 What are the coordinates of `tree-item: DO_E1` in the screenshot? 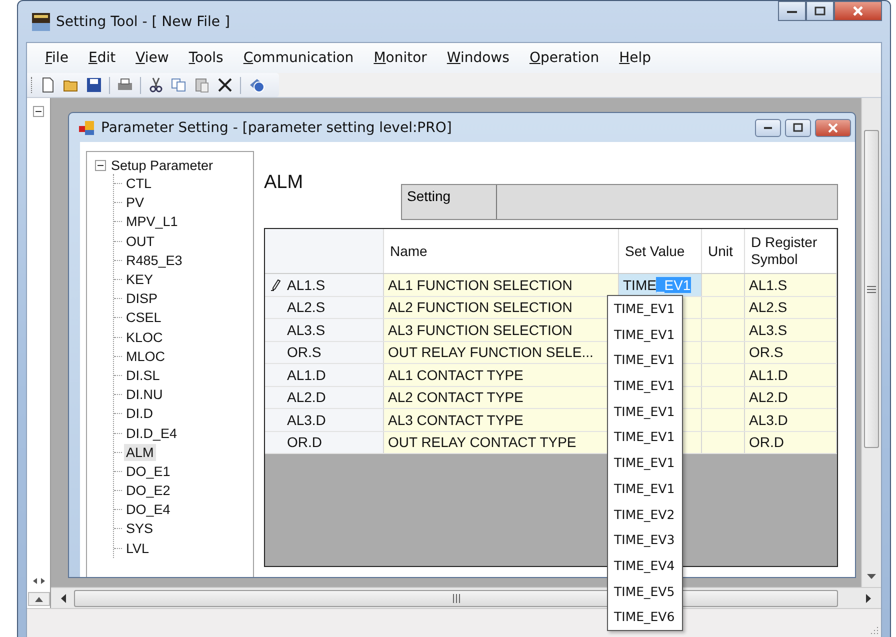 It's located at (148, 471).